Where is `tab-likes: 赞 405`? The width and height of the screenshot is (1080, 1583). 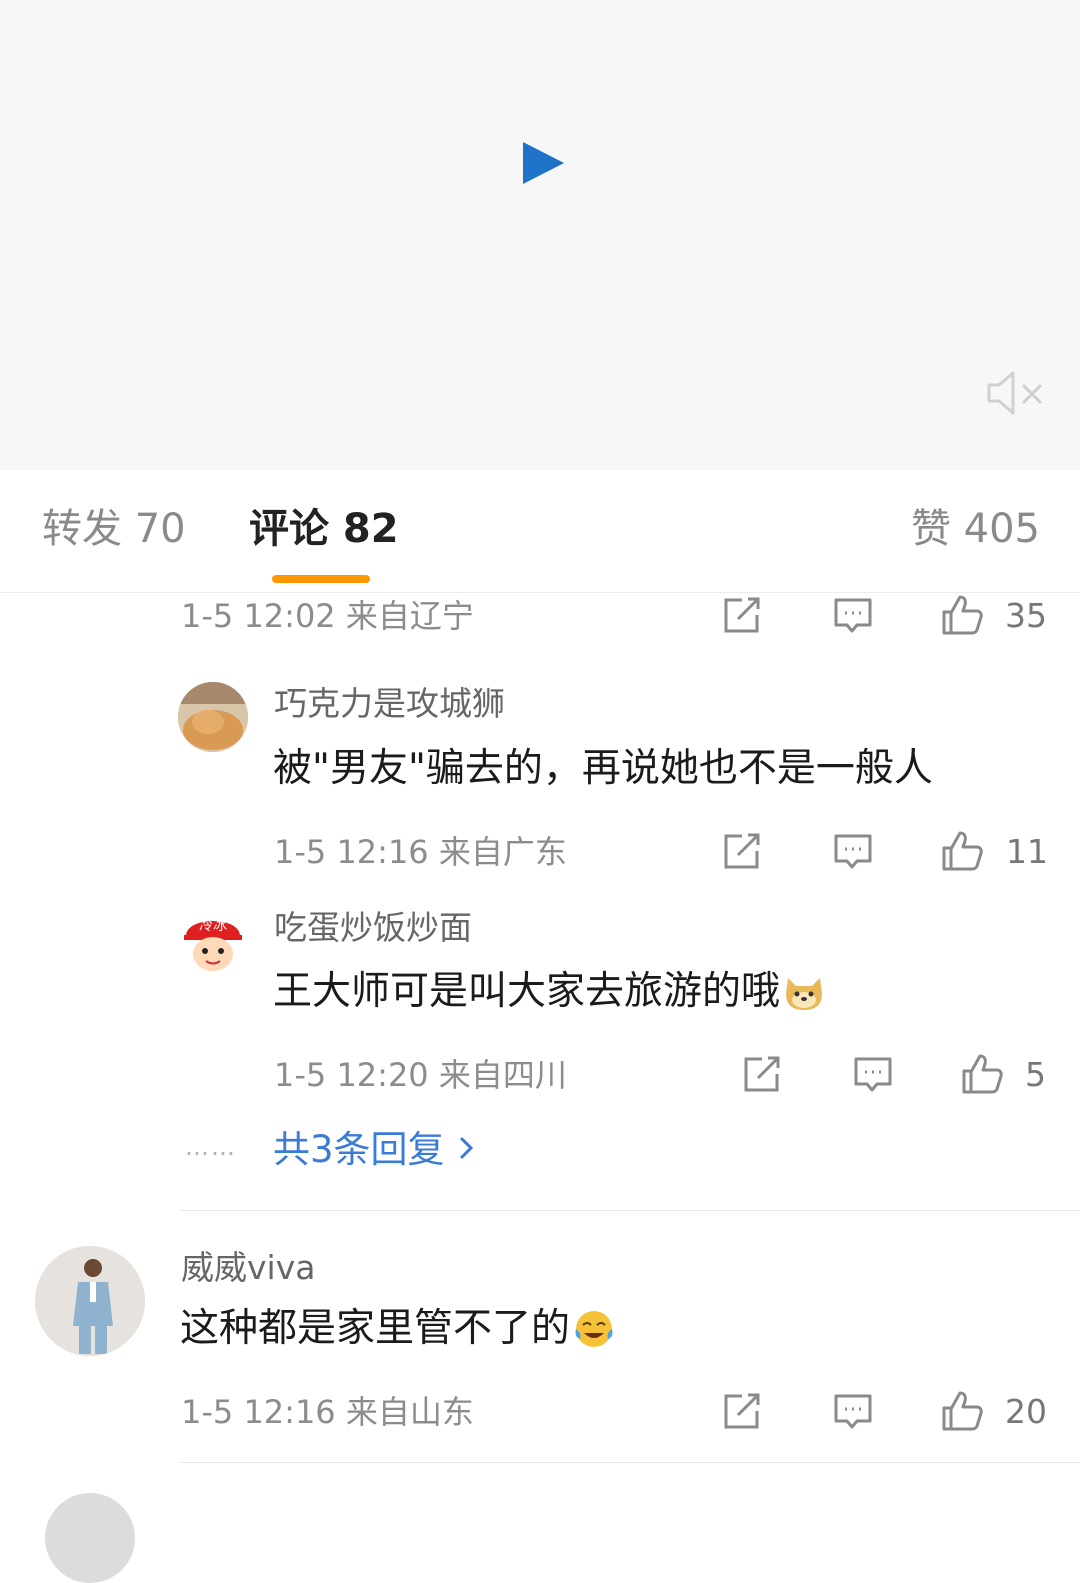 tab-likes: 赞 405 is located at coordinates (975, 529).